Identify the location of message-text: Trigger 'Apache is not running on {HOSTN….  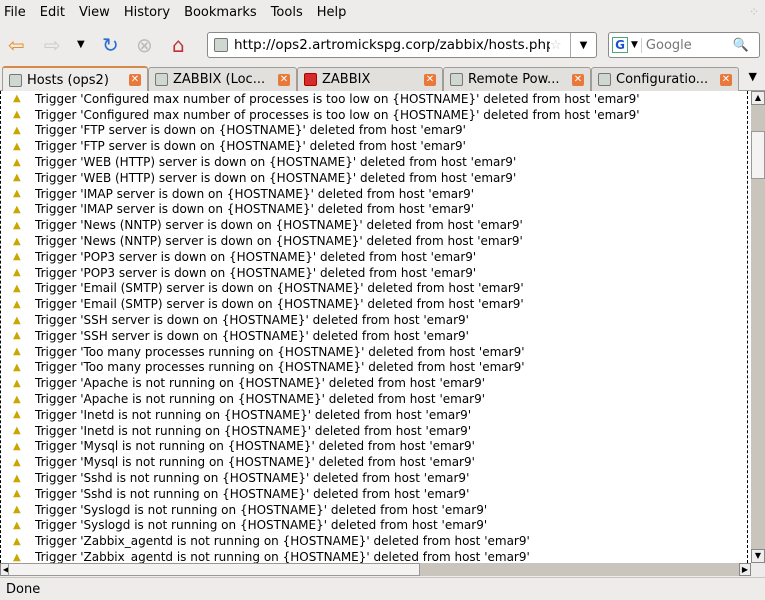
(260, 383).